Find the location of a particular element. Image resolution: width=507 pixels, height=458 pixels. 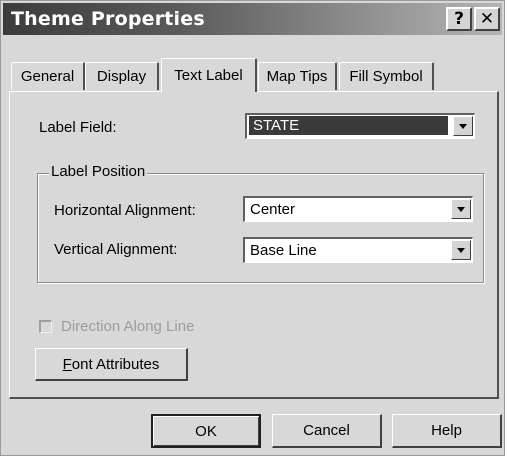

cancel-label: Cancel is located at coordinates (326, 430).